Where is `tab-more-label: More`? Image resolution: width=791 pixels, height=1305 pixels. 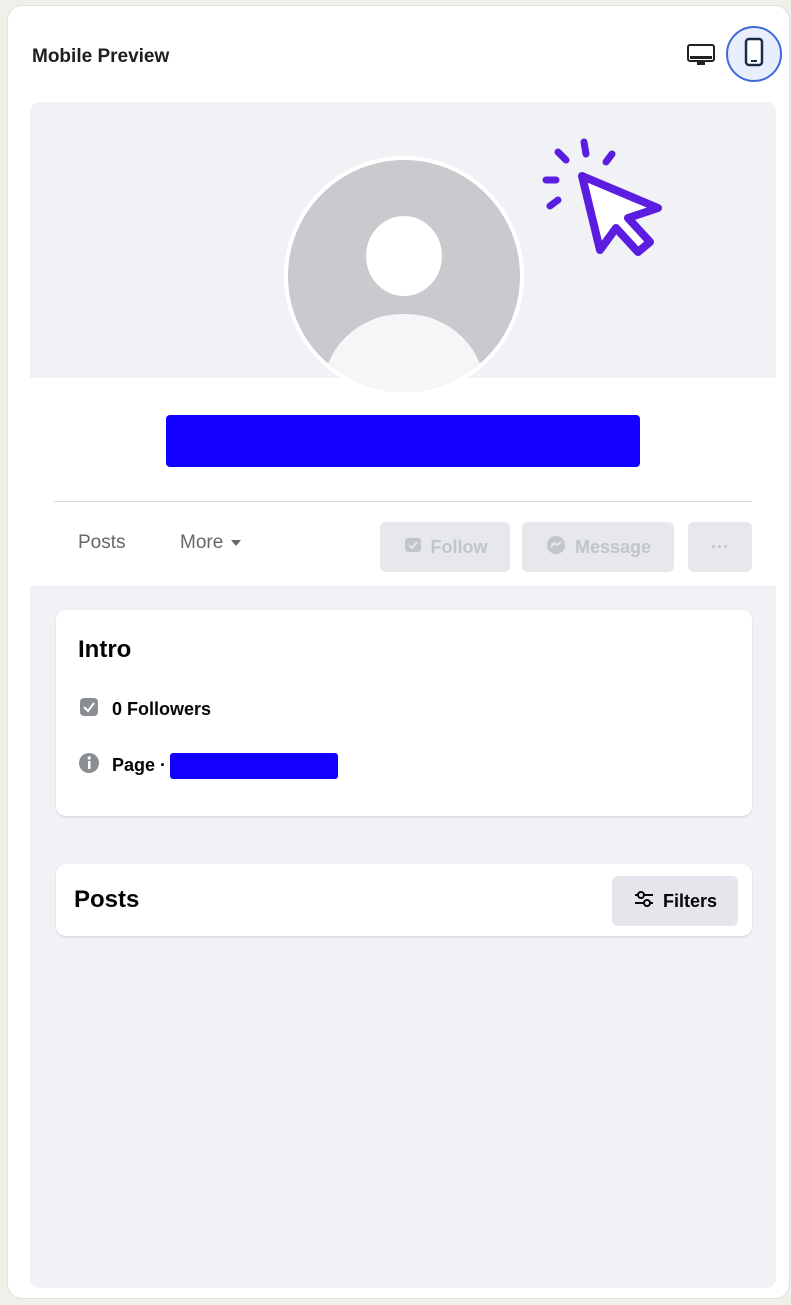 tab-more-label: More is located at coordinates (202, 542).